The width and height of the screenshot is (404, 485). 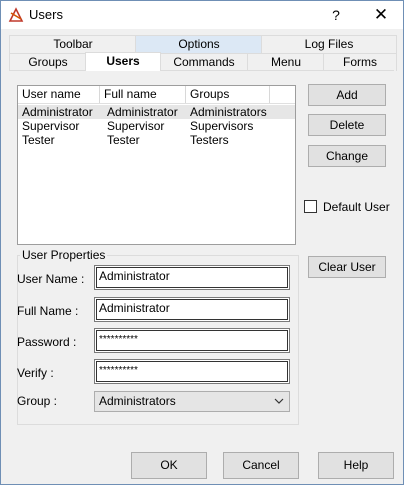 I want to click on app-logo-icon, so click(x=16, y=14).